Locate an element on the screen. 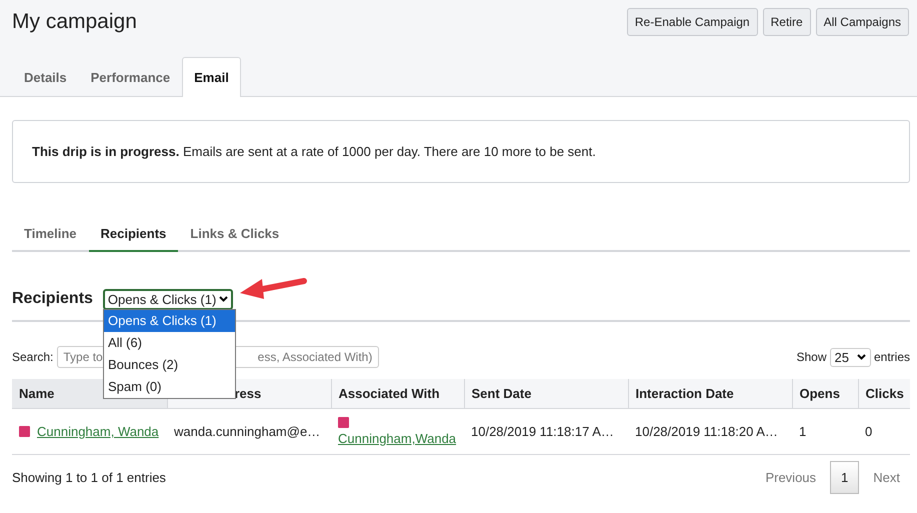 The width and height of the screenshot is (917, 513). column-header: Sent Date is located at coordinates (546, 393).